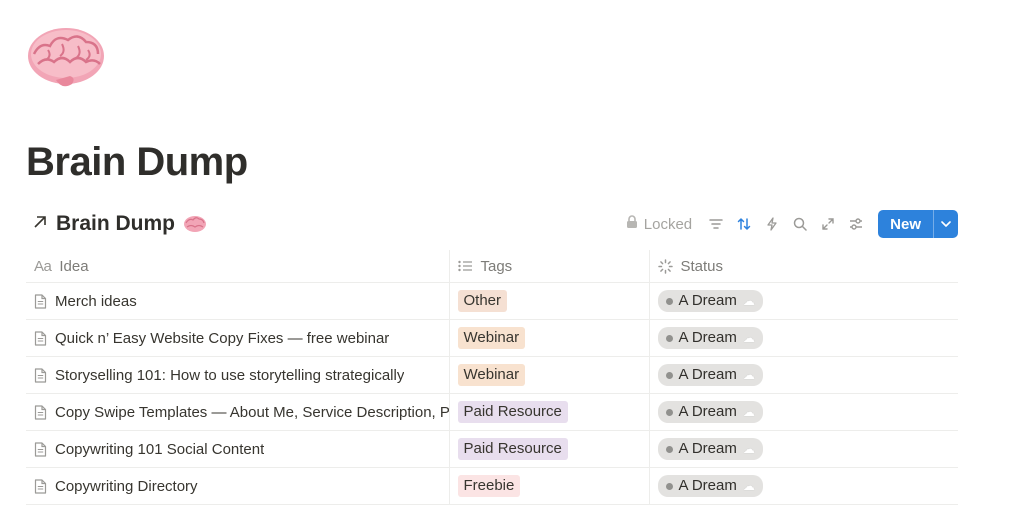 The image size is (1024, 513). I want to click on column-label: Tags, so click(496, 266).